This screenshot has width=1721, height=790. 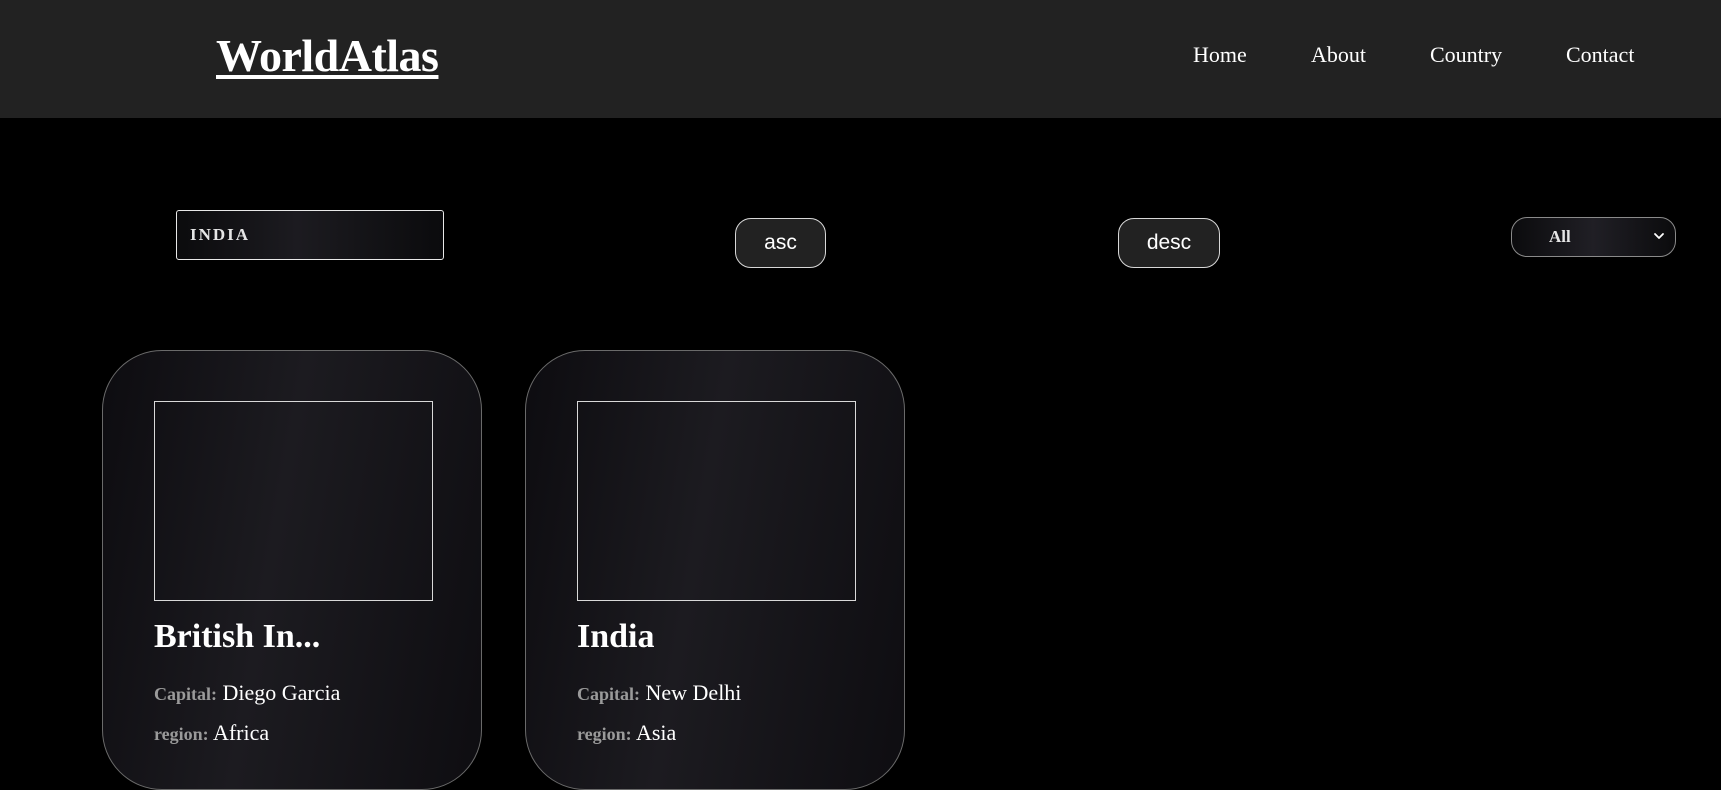 I want to click on nav-link-home: Home, so click(x=1220, y=55).